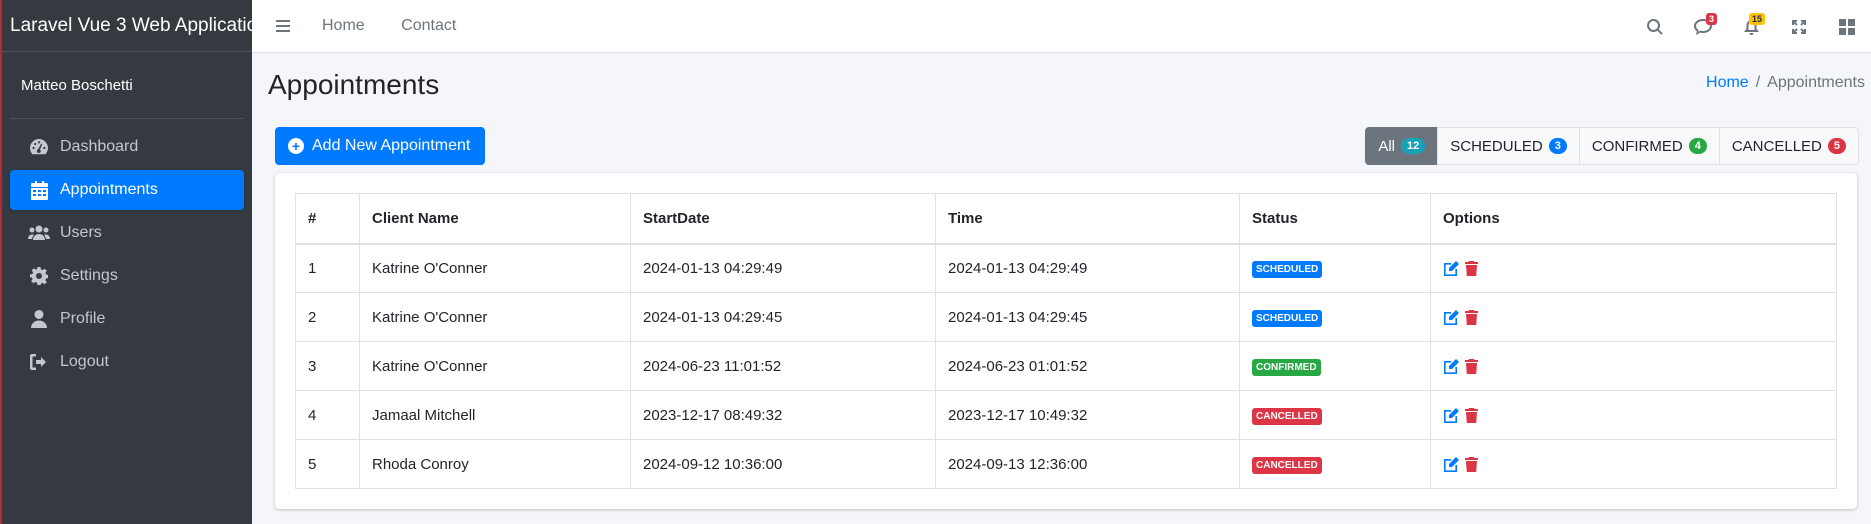 This screenshot has width=1871, height=524. What do you see at coordinates (39, 233) in the screenshot?
I see `users-icon` at bounding box center [39, 233].